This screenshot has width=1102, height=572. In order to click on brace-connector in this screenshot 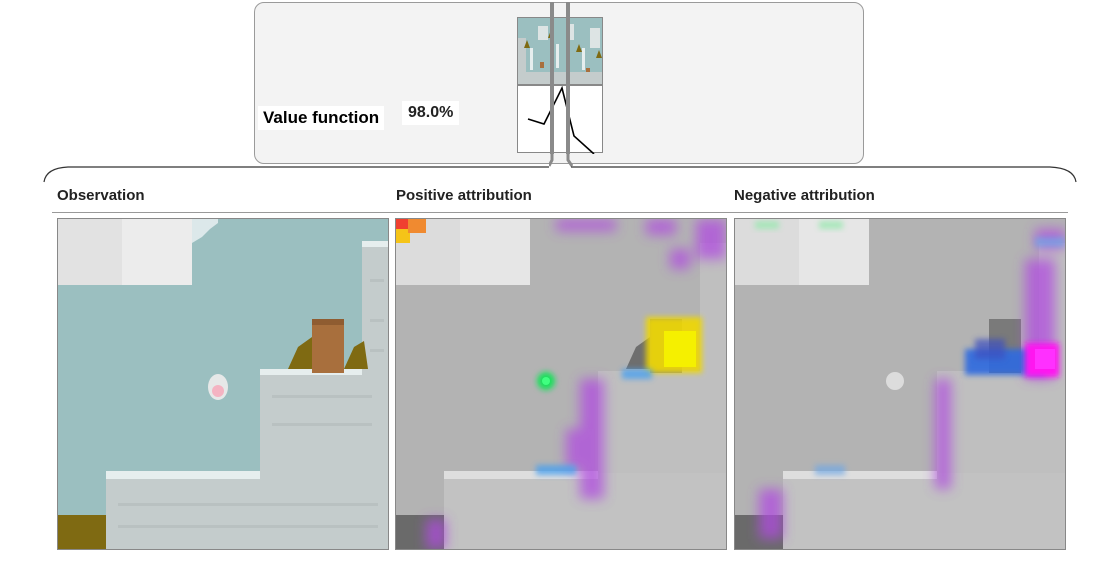, I will do `click(560, 174)`.